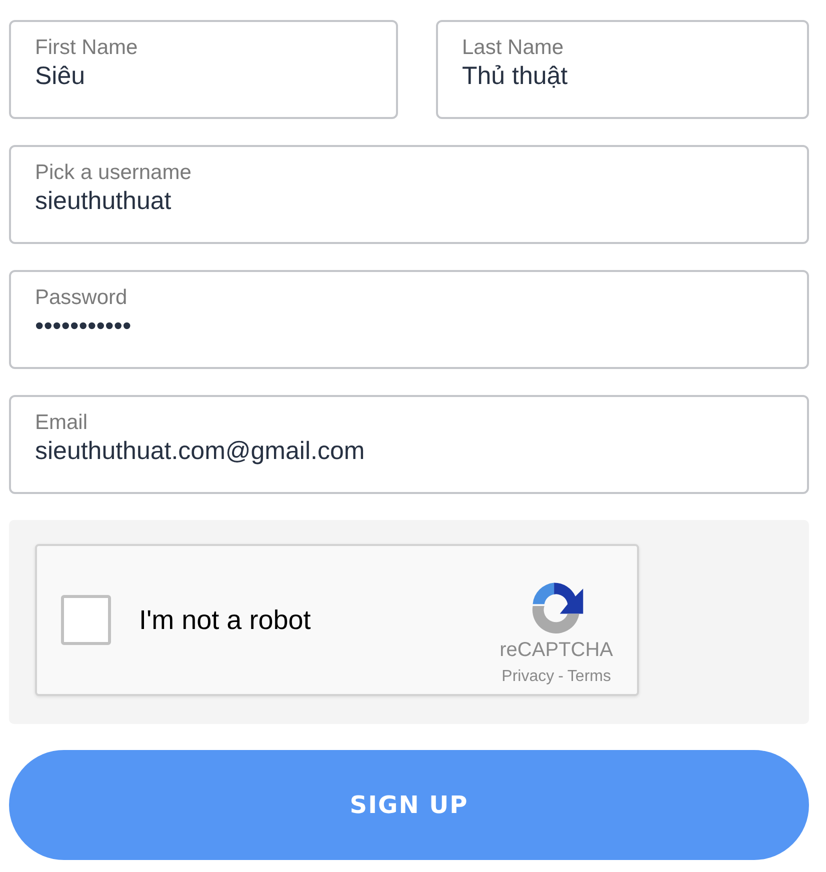 The image size is (826, 872). I want to click on captcha-brand: reCAPTCHA, so click(556, 650).